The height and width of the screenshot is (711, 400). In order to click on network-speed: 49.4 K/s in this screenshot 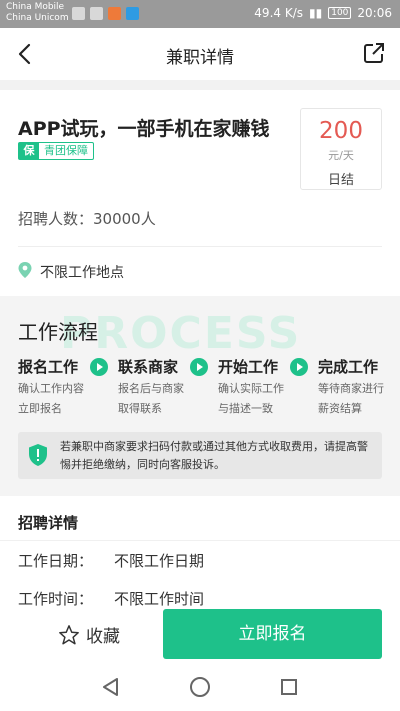, I will do `click(278, 13)`.